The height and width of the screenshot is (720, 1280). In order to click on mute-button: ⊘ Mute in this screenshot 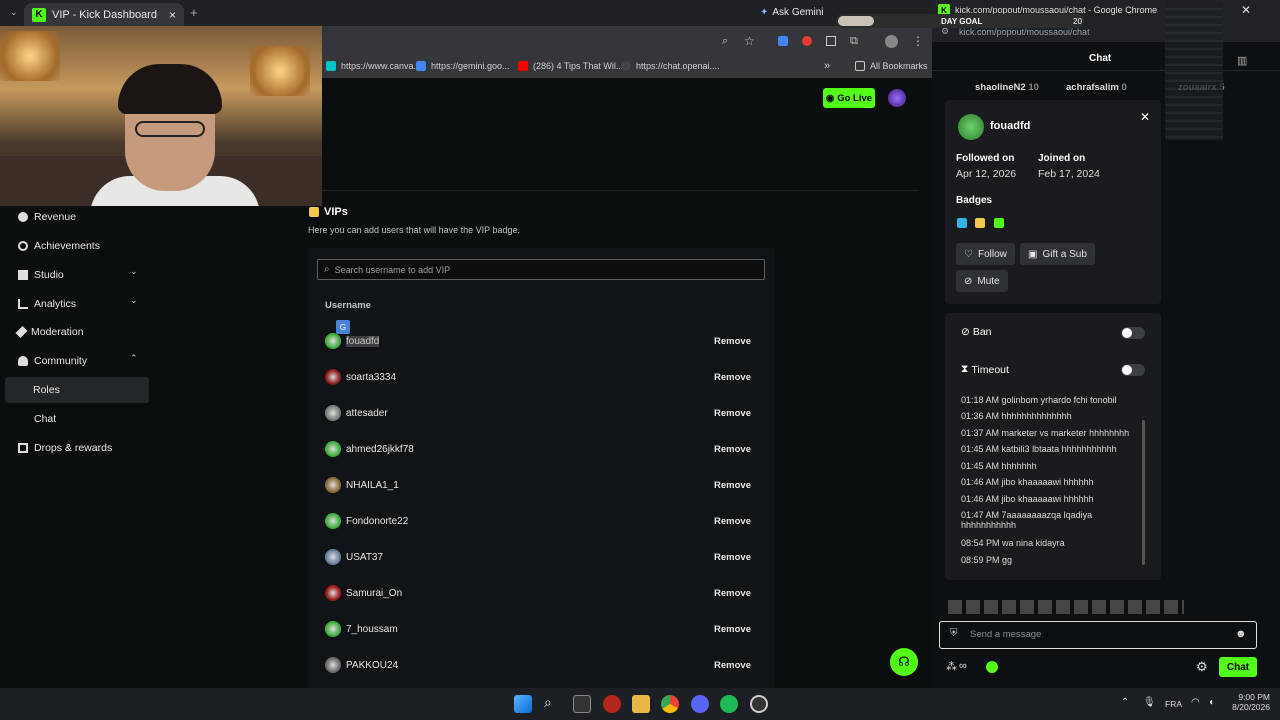, I will do `click(982, 281)`.